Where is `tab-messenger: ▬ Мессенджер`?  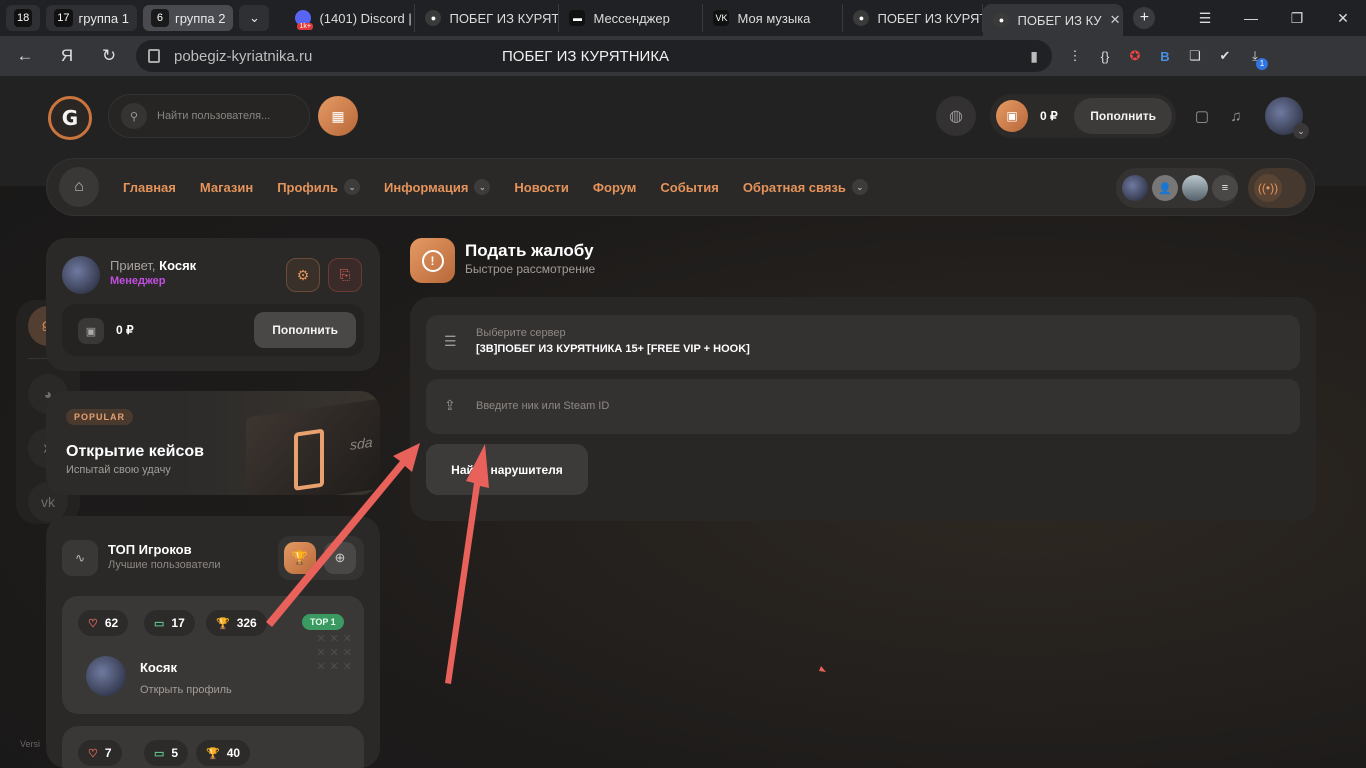 tab-messenger: ▬ Мессенджер is located at coordinates (631, 18).